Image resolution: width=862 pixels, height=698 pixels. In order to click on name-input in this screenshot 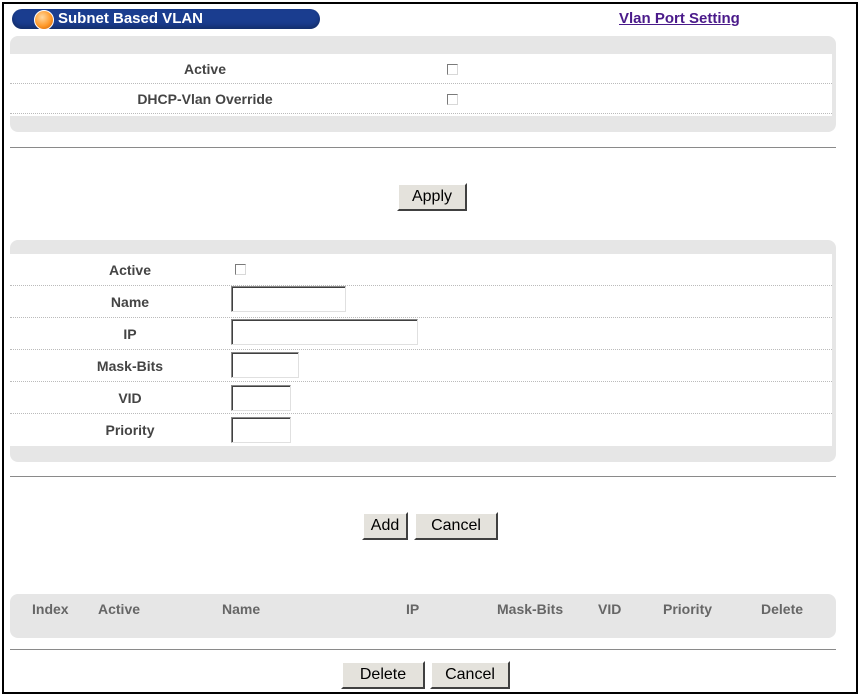, I will do `click(288, 299)`.